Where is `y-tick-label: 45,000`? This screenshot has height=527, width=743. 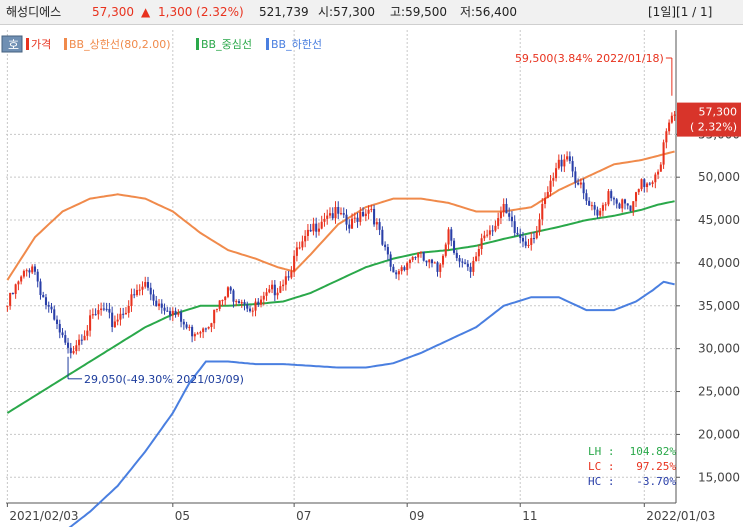 y-tick-label: 45,000 is located at coordinates (719, 220).